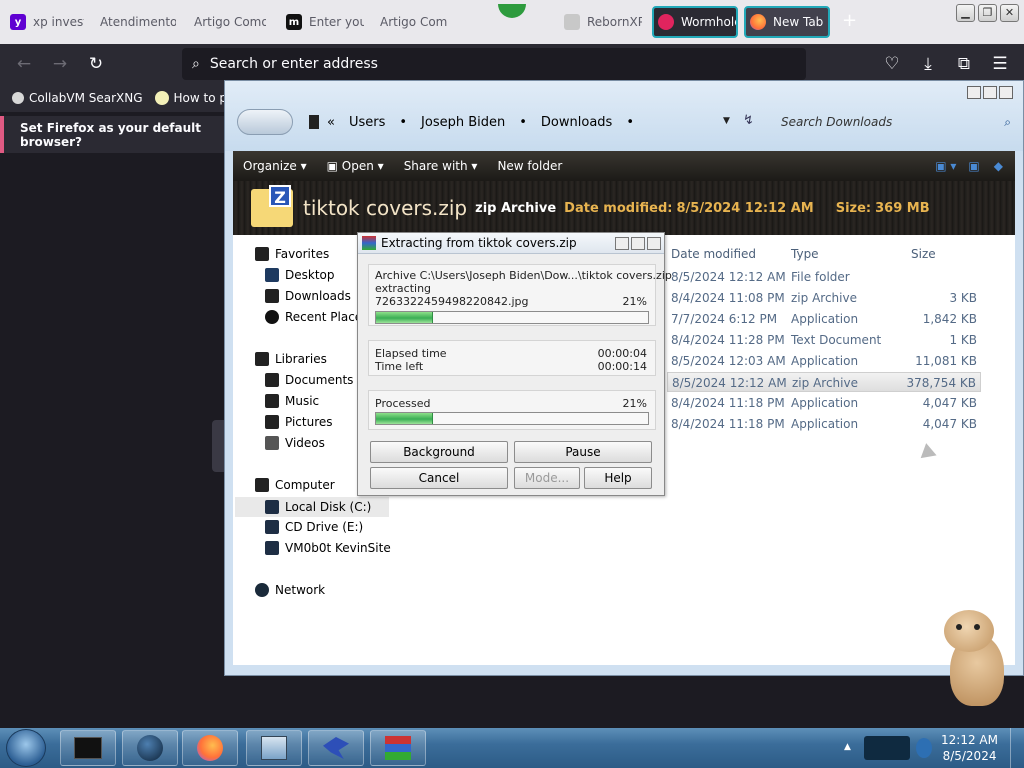 The width and height of the screenshot is (1024, 768). Describe the element at coordinates (292, 254) in the screenshot. I see `nav-favorites: Favorites` at that location.